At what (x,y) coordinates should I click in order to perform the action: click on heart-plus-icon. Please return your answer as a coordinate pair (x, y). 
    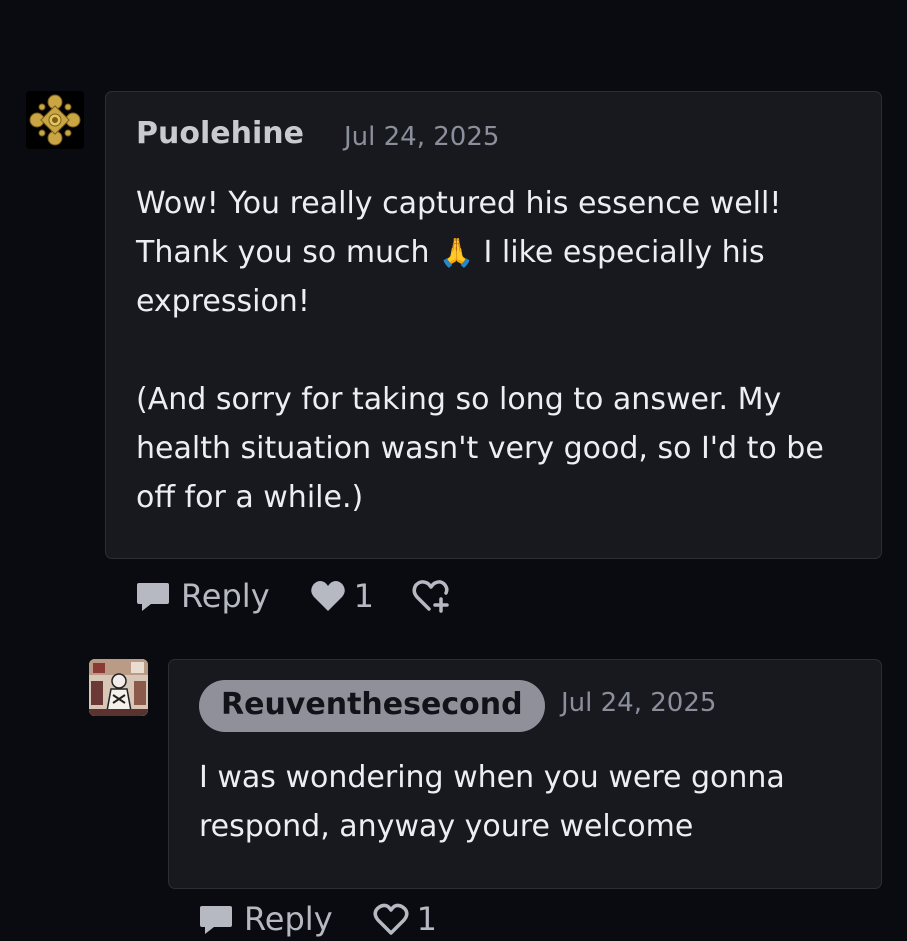
    Looking at the image, I should click on (430, 596).